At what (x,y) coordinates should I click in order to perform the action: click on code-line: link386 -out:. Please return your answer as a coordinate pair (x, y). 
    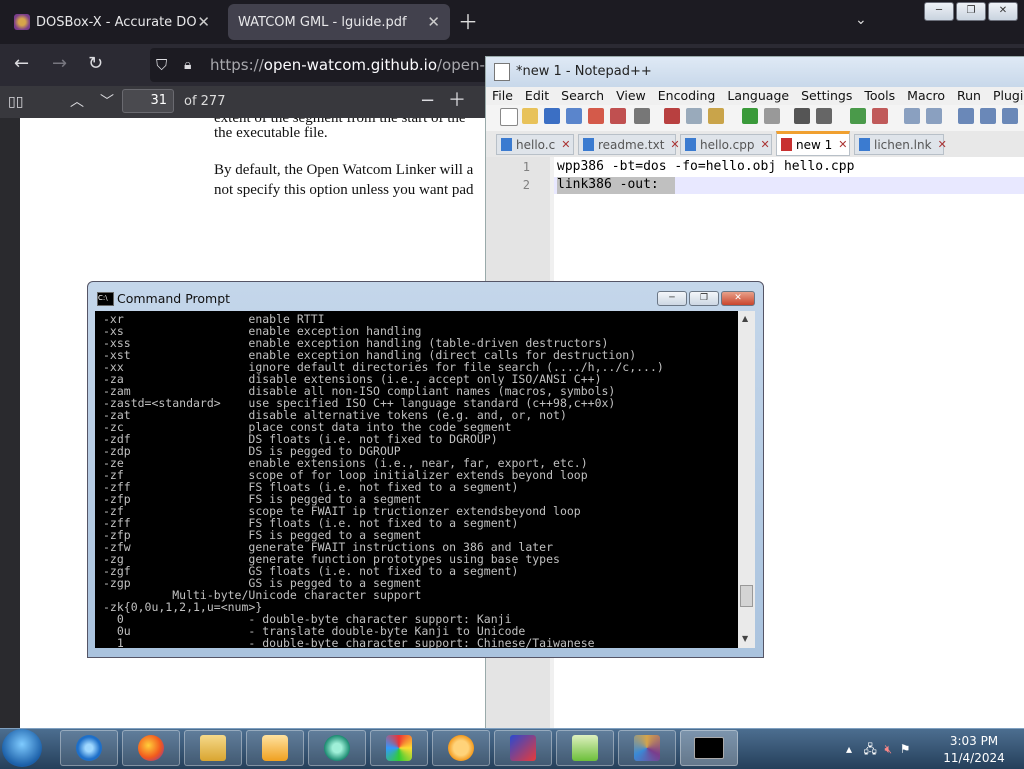
    Looking at the image, I should click on (608, 184).